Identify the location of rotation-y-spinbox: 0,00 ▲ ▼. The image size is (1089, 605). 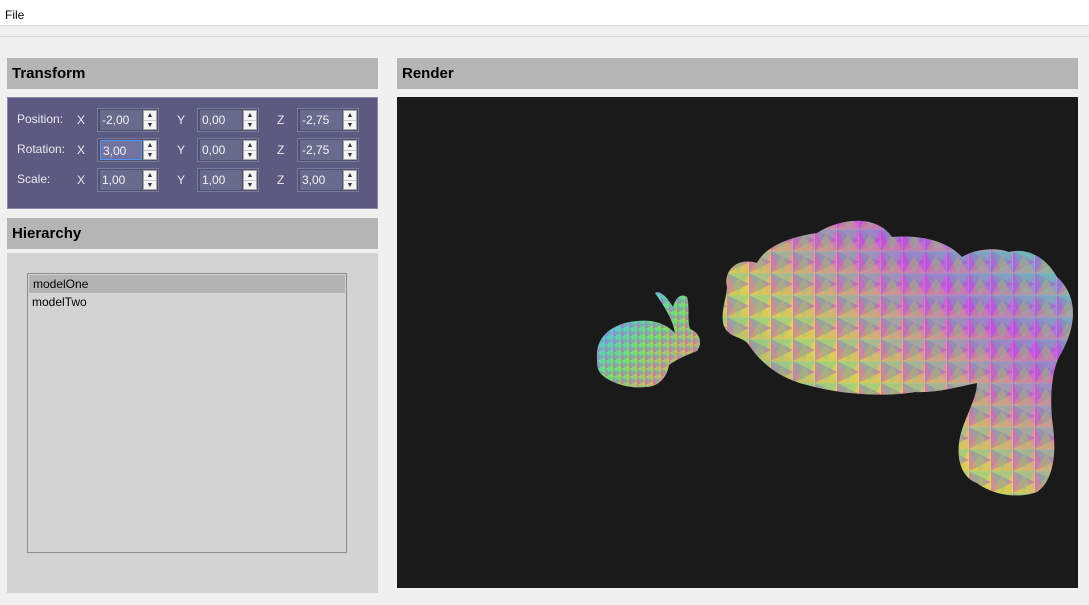
(228, 150).